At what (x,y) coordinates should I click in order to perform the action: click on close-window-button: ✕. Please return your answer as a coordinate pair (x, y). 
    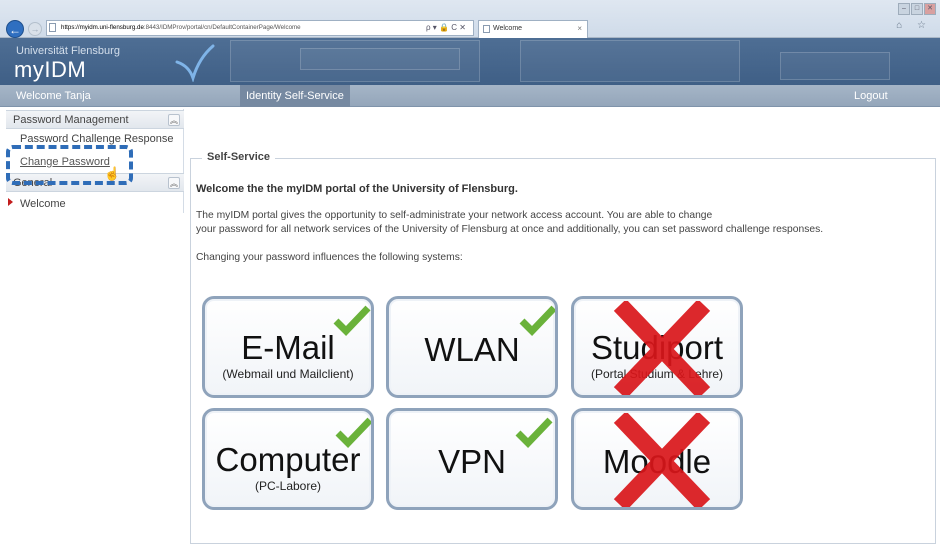
    Looking at the image, I should click on (930, 9).